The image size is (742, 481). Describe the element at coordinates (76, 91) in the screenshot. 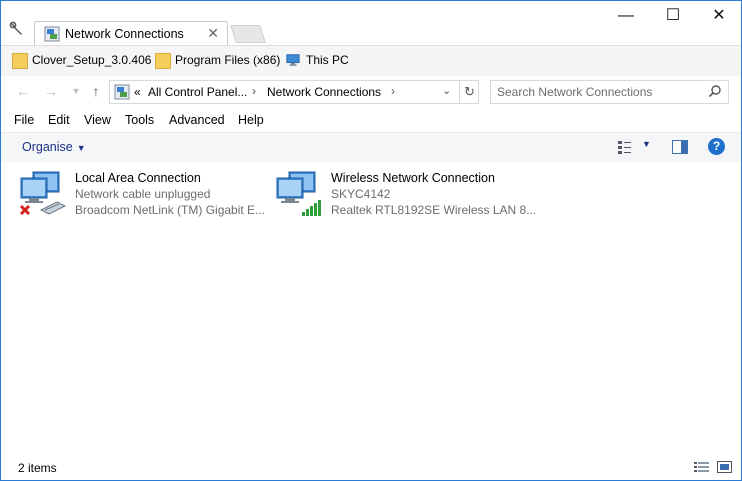

I see `recent-locations-chevron-icon: ▼` at that location.